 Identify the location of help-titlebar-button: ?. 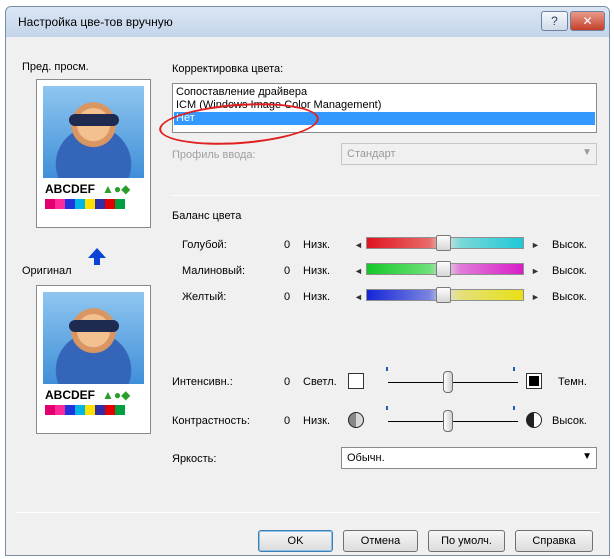
(554, 21).